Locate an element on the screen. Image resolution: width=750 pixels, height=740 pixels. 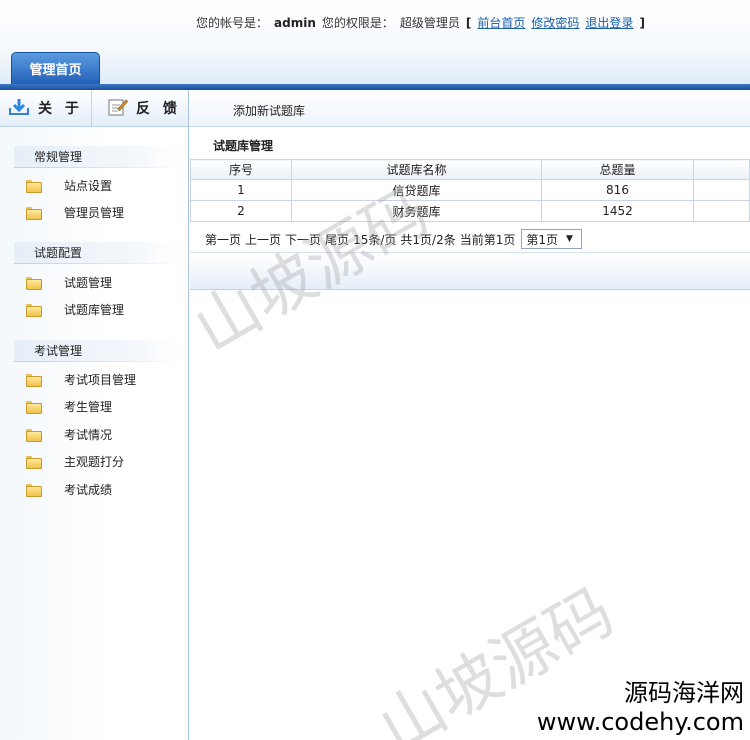
page-select: 第1页 ▼ is located at coordinates (551, 239).